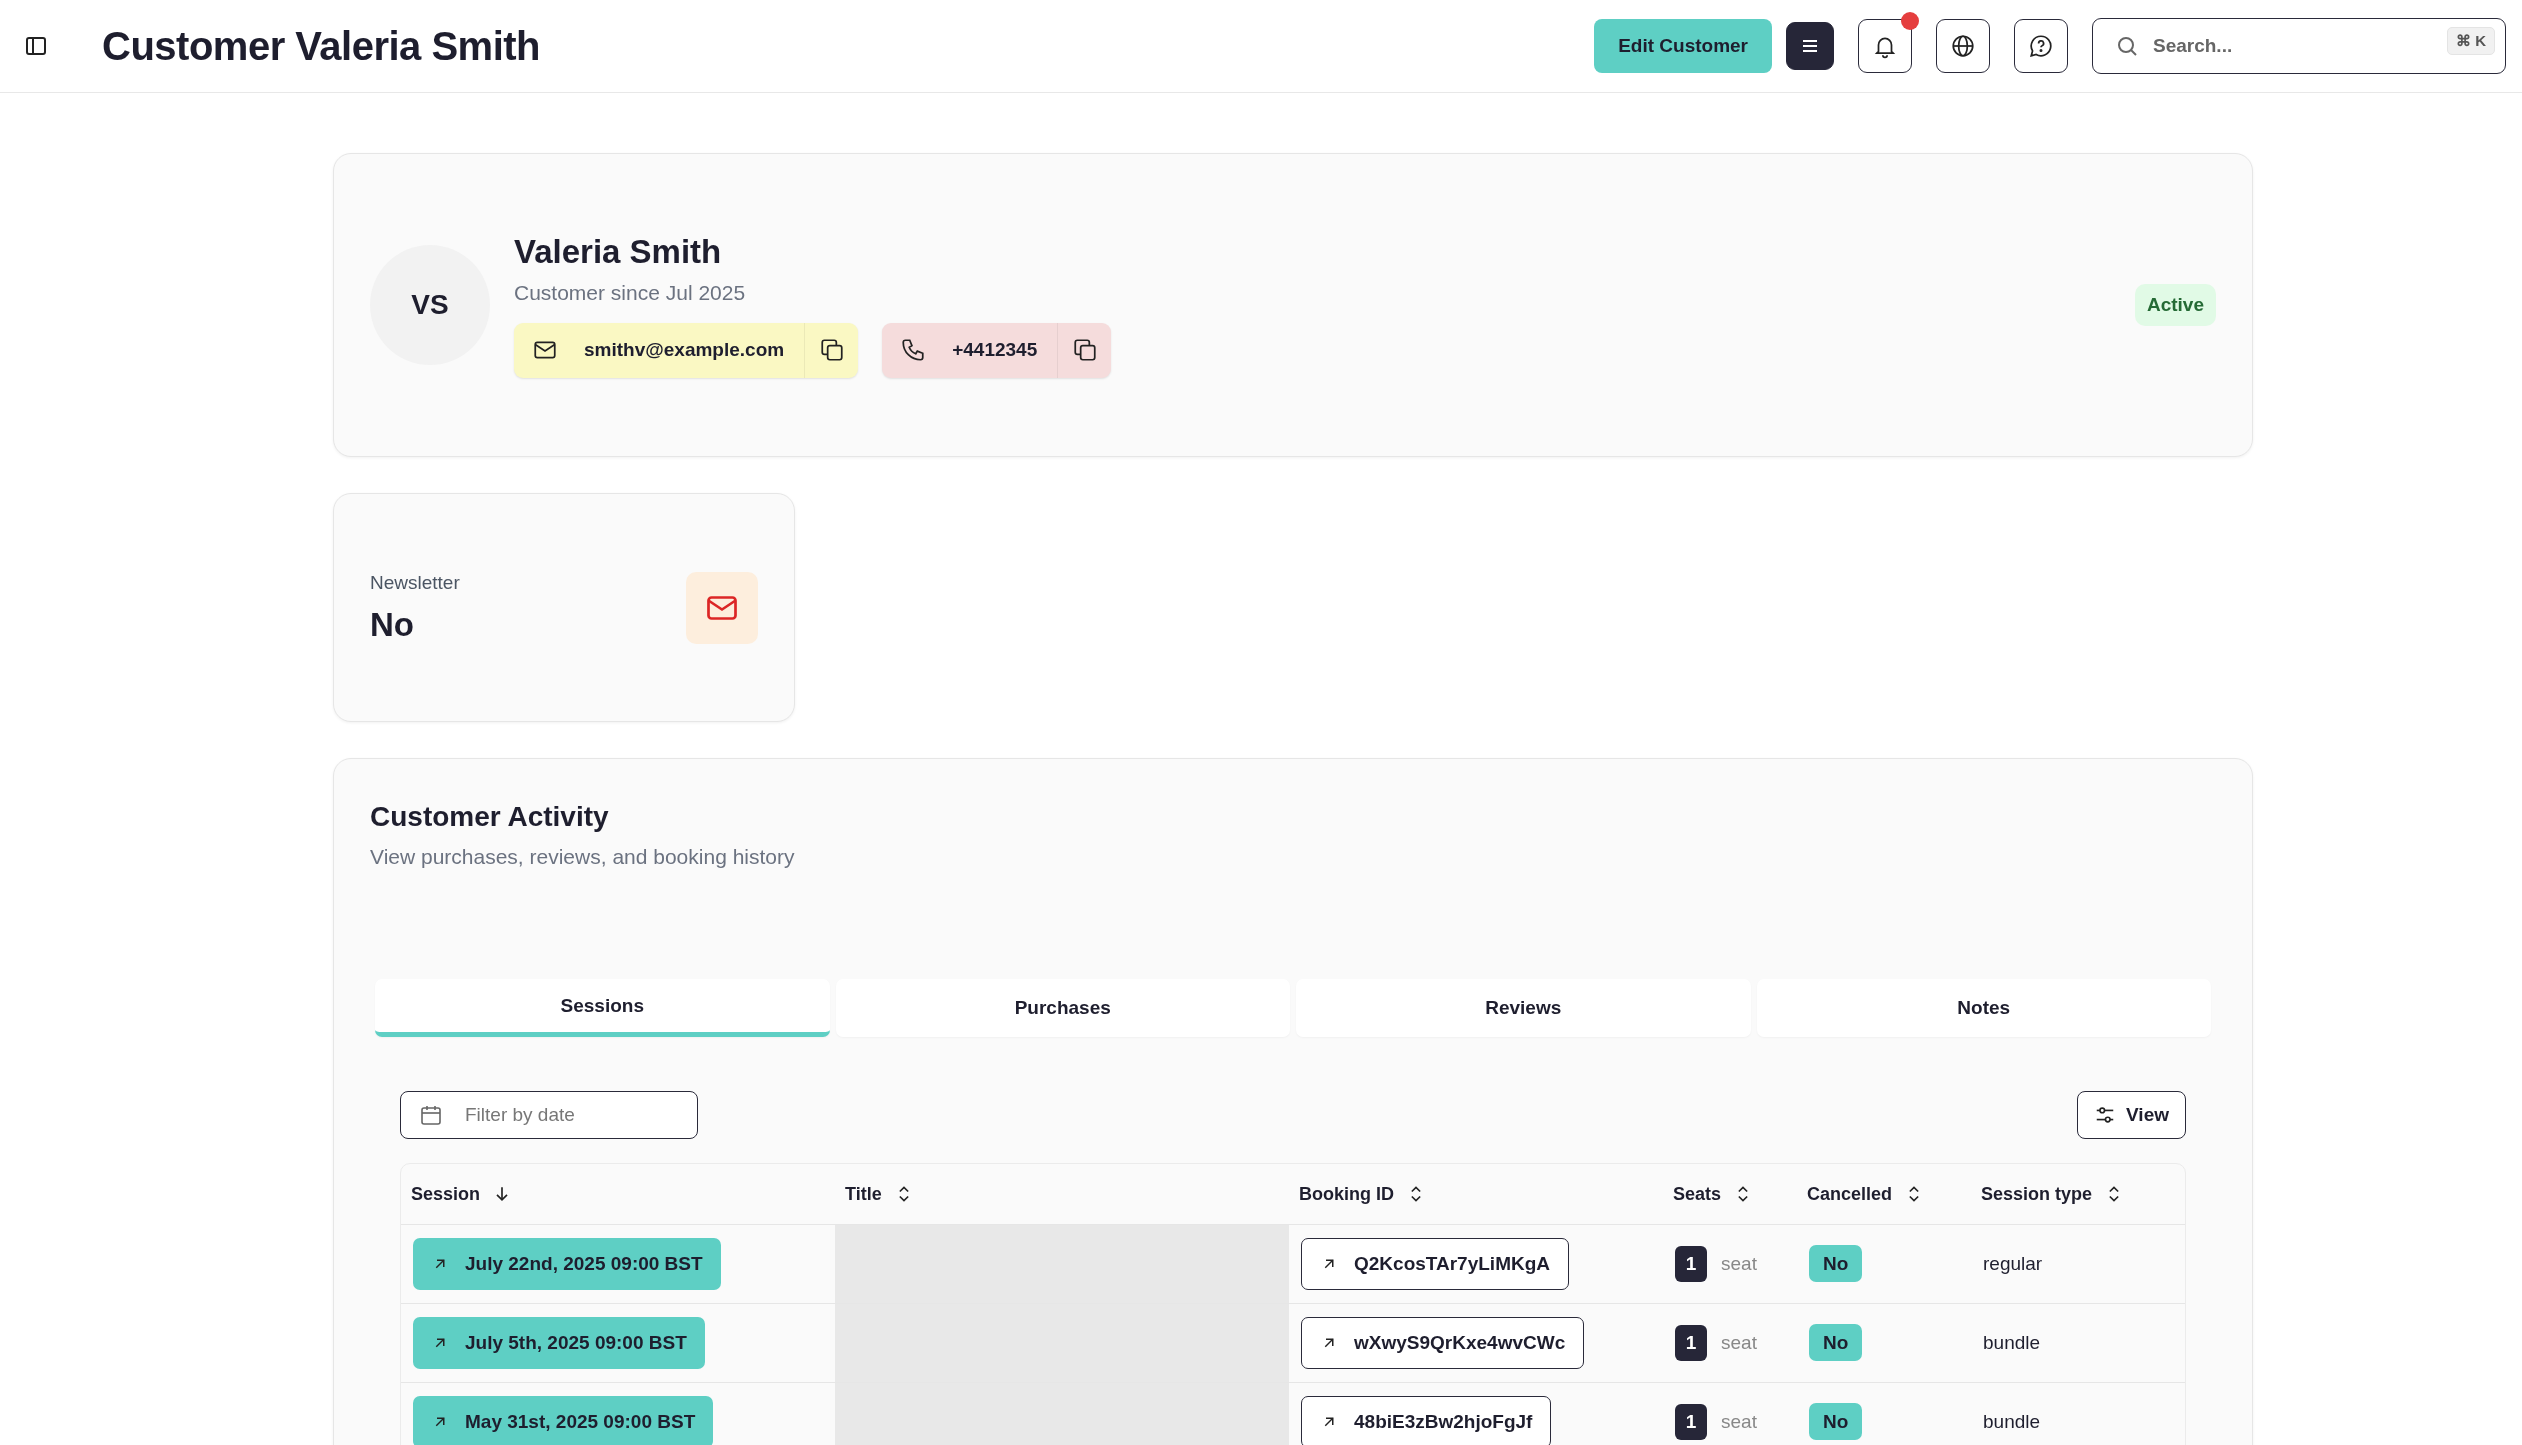 This screenshot has width=2522, height=1445. I want to click on globe-icon, so click(1963, 46).